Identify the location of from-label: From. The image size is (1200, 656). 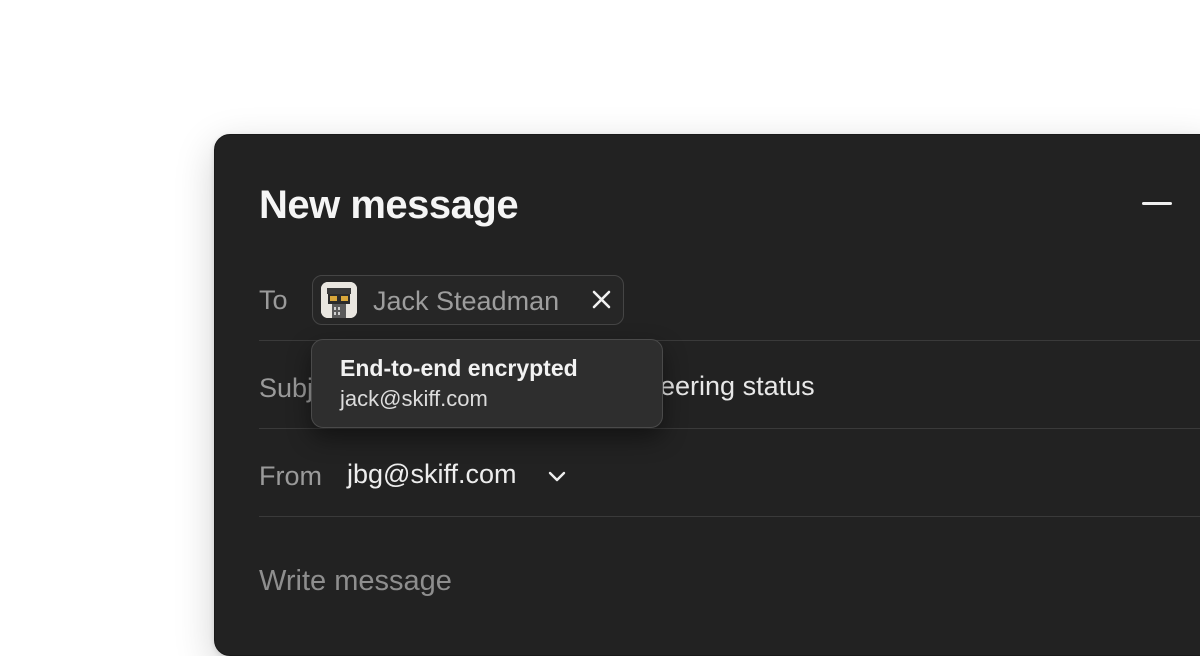
(290, 476).